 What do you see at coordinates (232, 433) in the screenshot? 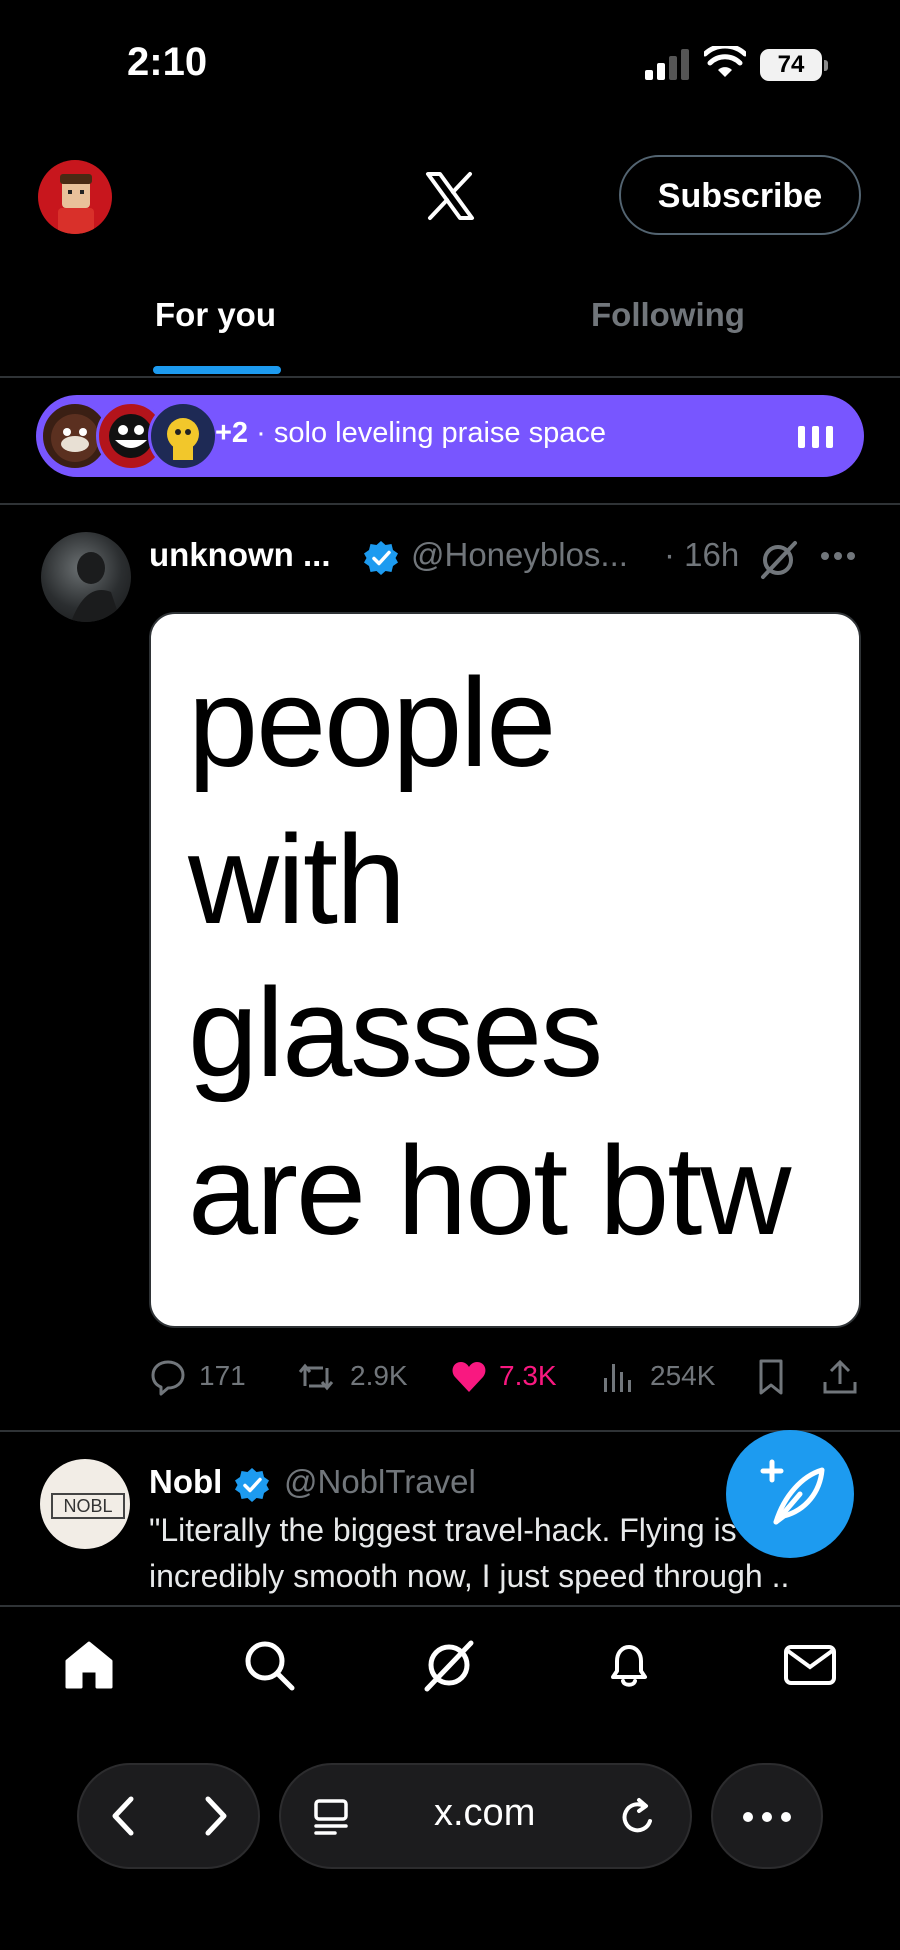
I see `space-listener-count: +2` at bounding box center [232, 433].